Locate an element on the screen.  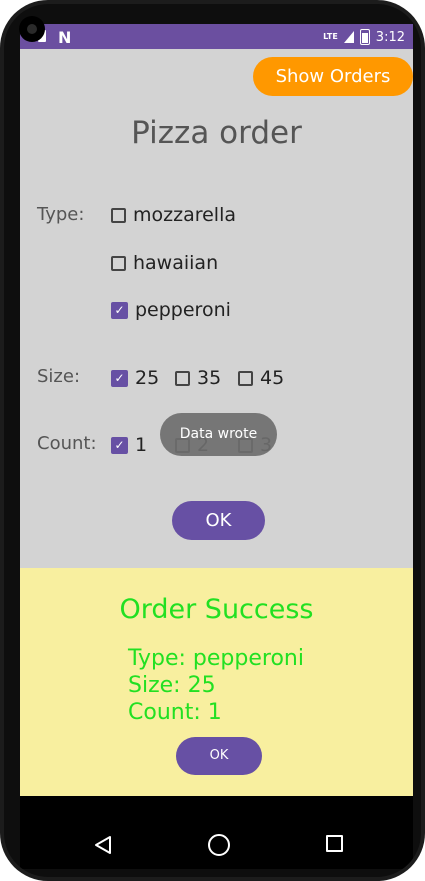
back-icon is located at coordinates (103, 845).